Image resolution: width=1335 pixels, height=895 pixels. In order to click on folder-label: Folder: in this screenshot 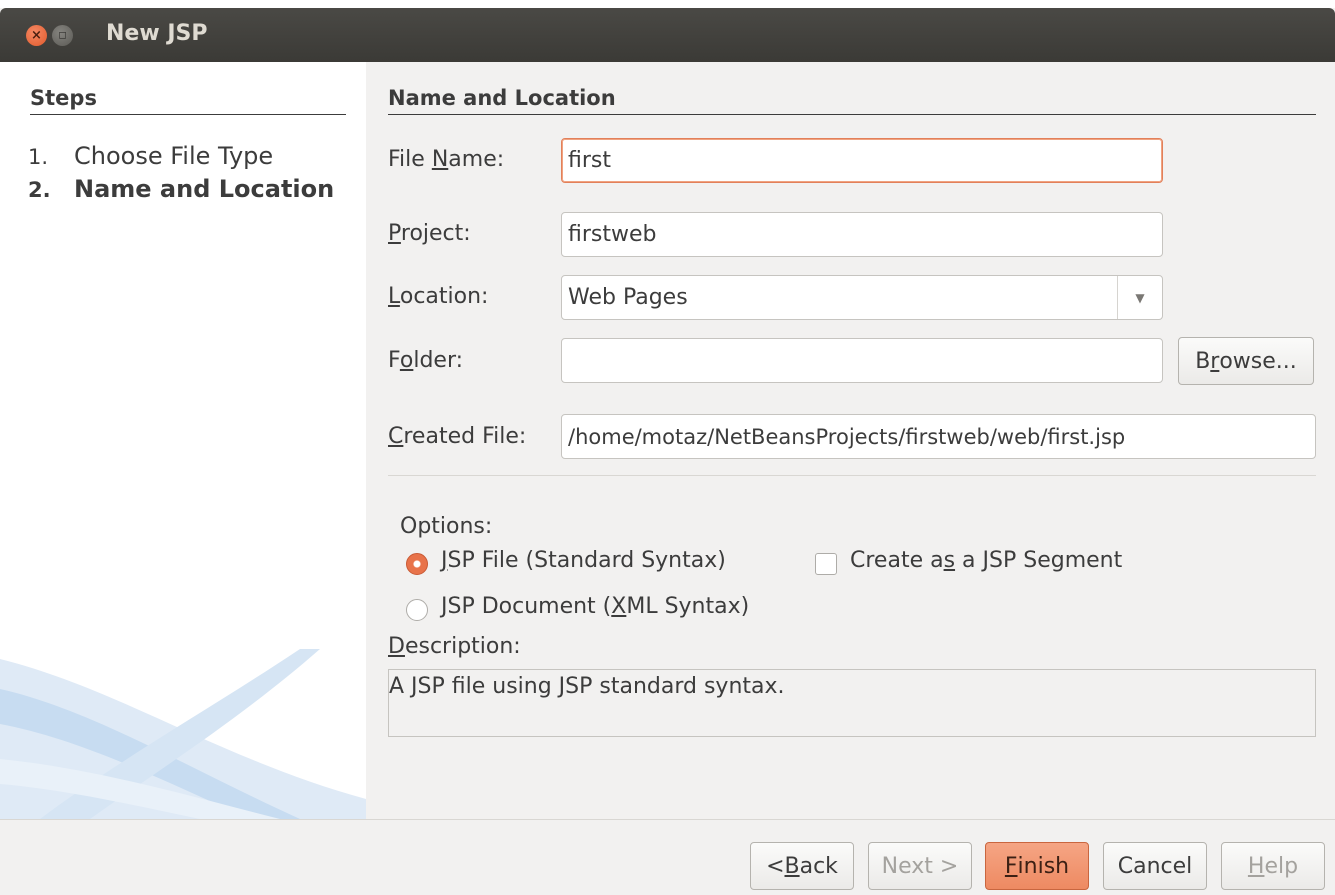, I will do `click(426, 360)`.